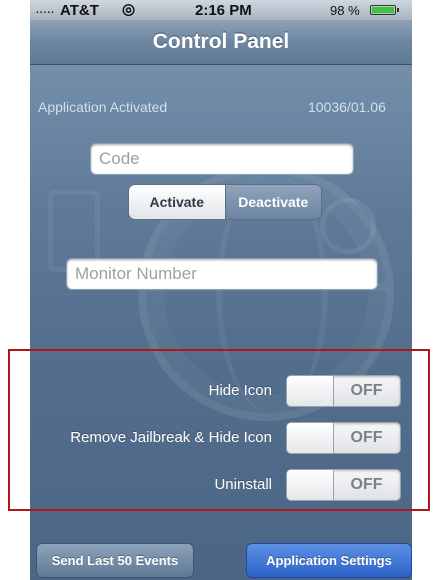  What do you see at coordinates (222, 159) in the screenshot?
I see `code-input` at bounding box center [222, 159].